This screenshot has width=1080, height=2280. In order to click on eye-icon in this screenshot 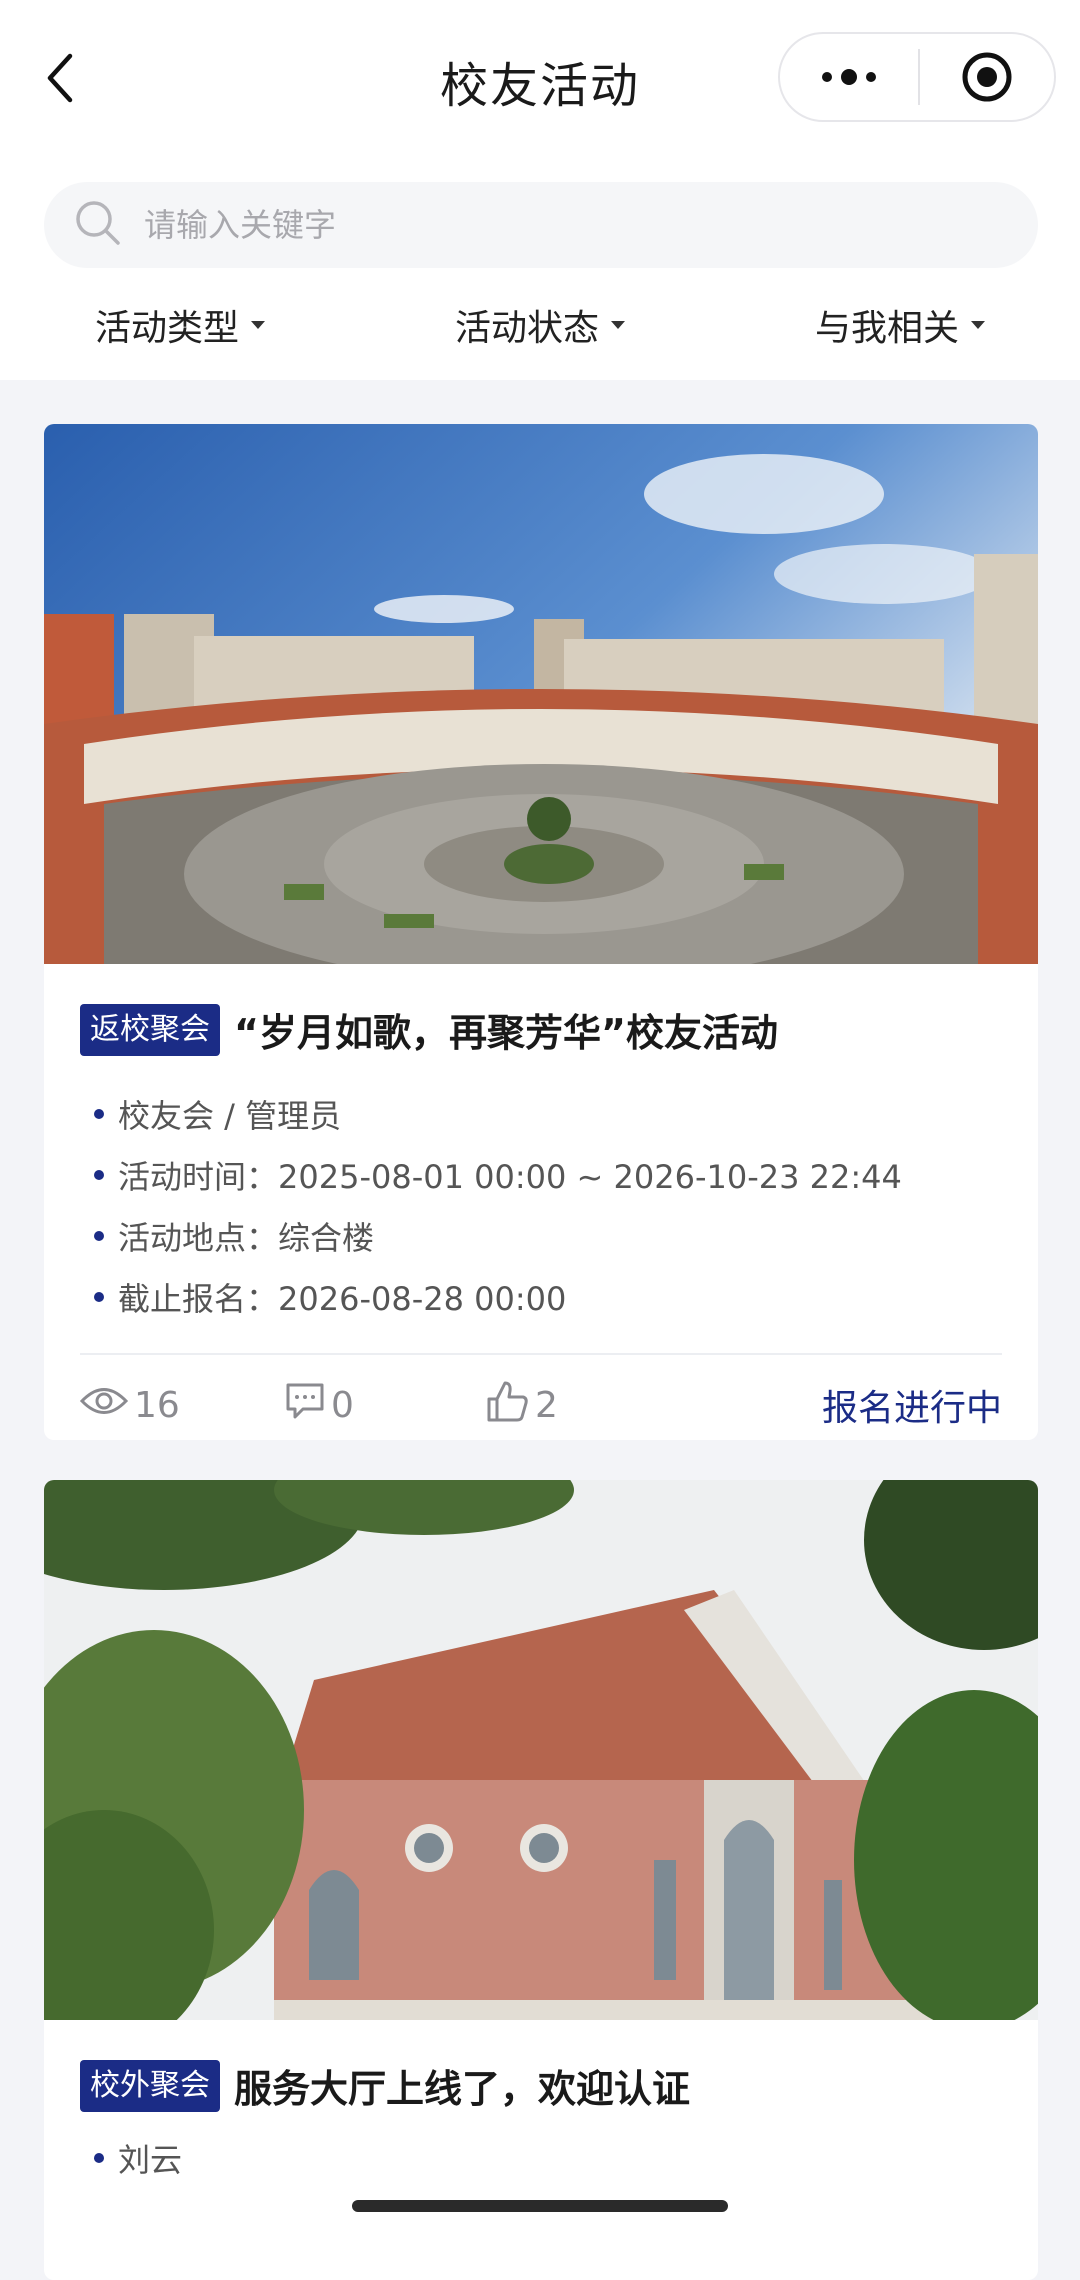, I will do `click(104, 1405)`.